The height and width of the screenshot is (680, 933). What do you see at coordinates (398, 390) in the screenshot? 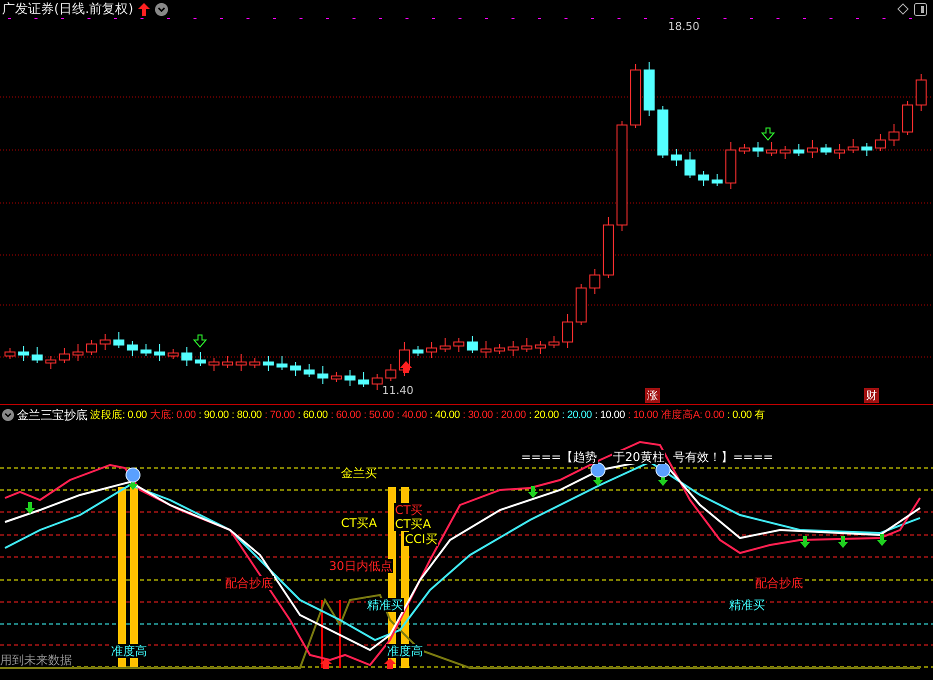
I see `low-price-label: 11.40` at bounding box center [398, 390].